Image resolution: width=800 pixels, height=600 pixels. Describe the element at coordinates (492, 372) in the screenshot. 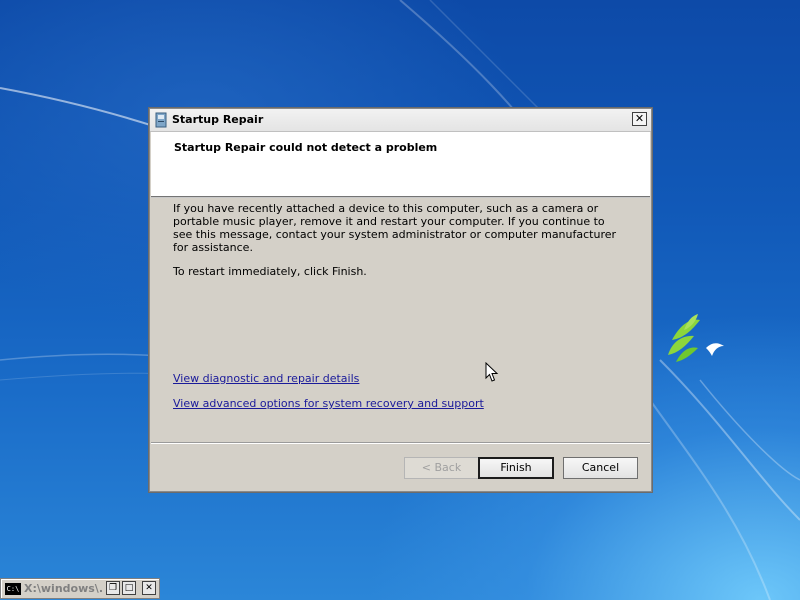

I see `mouse-pointer-icon` at that location.